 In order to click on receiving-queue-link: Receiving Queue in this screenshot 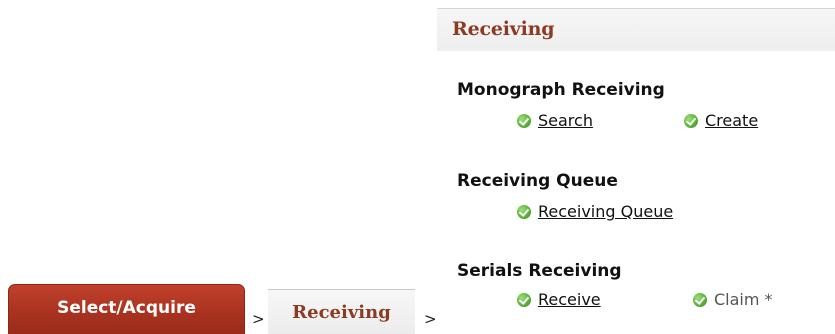, I will do `click(595, 211)`.